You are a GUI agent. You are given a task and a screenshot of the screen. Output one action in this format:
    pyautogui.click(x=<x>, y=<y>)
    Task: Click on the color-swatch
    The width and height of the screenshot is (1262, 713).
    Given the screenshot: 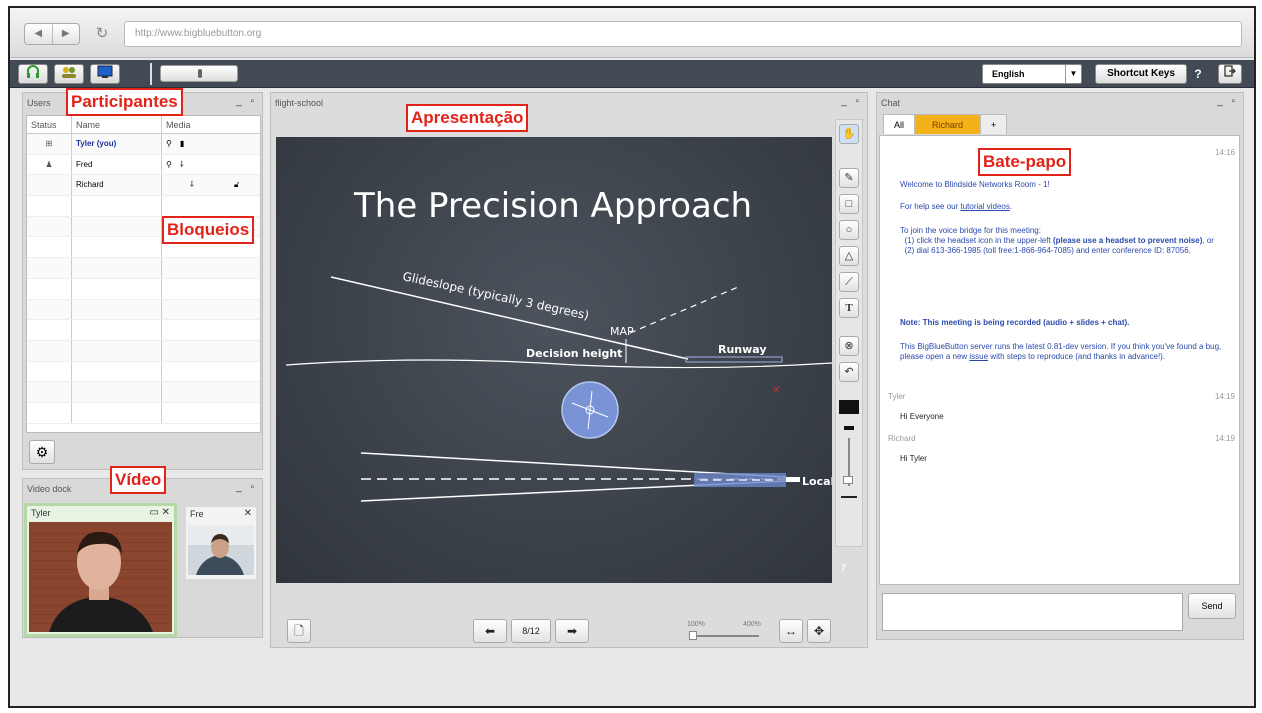 What is the action you would take?
    pyautogui.click(x=849, y=407)
    